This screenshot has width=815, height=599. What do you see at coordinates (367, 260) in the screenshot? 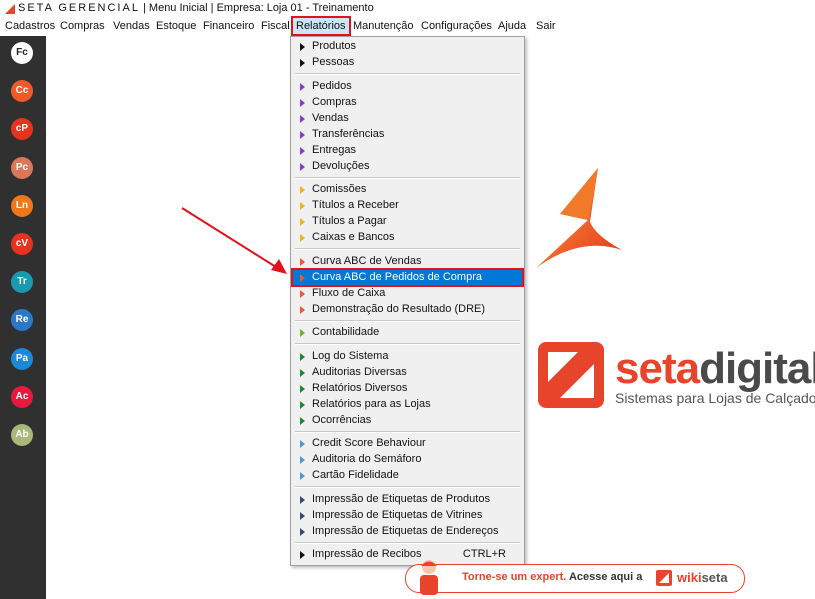
I see `menu-item-label: Curva ABC de Vendas` at bounding box center [367, 260].